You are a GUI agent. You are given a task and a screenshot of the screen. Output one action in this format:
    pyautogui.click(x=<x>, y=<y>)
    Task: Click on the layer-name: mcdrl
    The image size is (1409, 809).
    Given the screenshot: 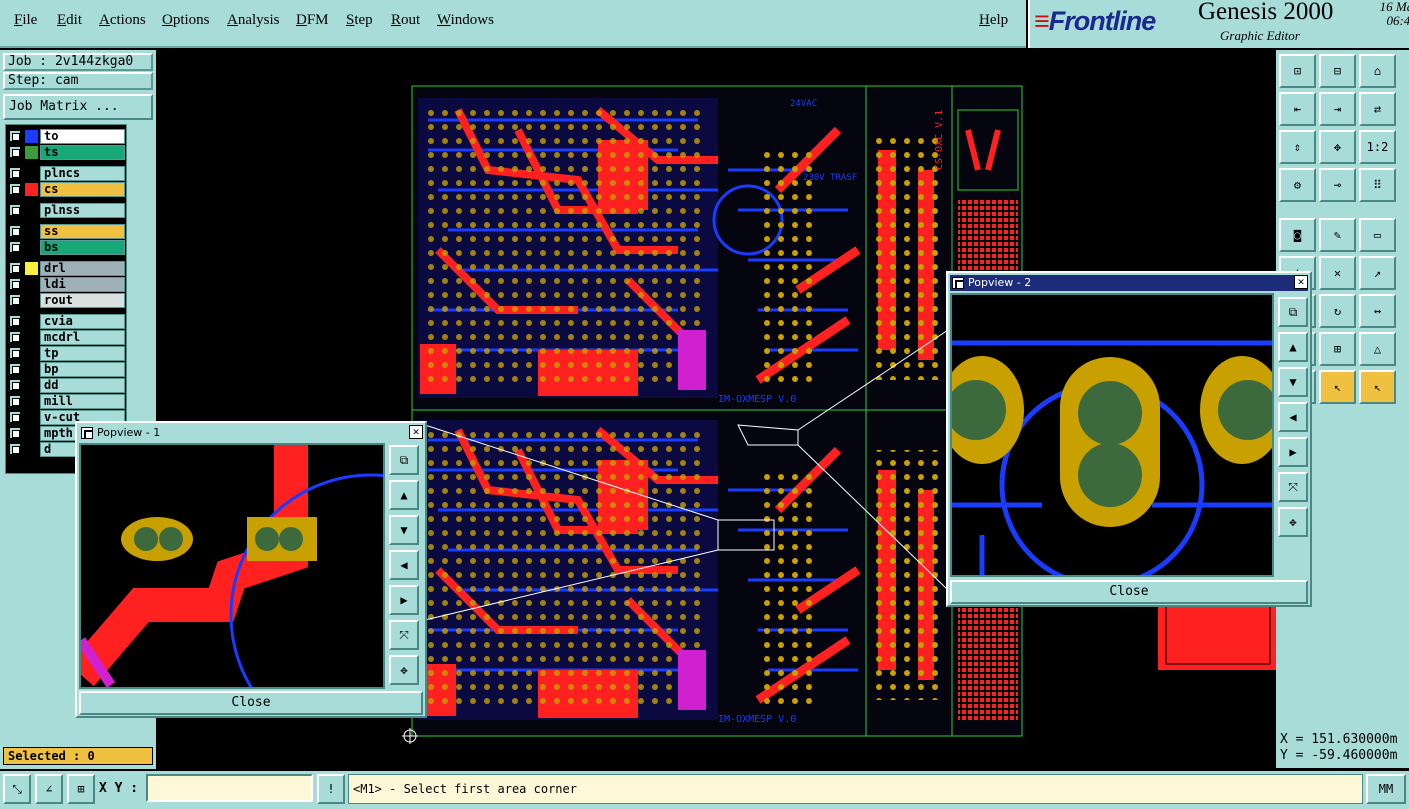 What is the action you would take?
    pyautogui.click(x=82, y=337)
    